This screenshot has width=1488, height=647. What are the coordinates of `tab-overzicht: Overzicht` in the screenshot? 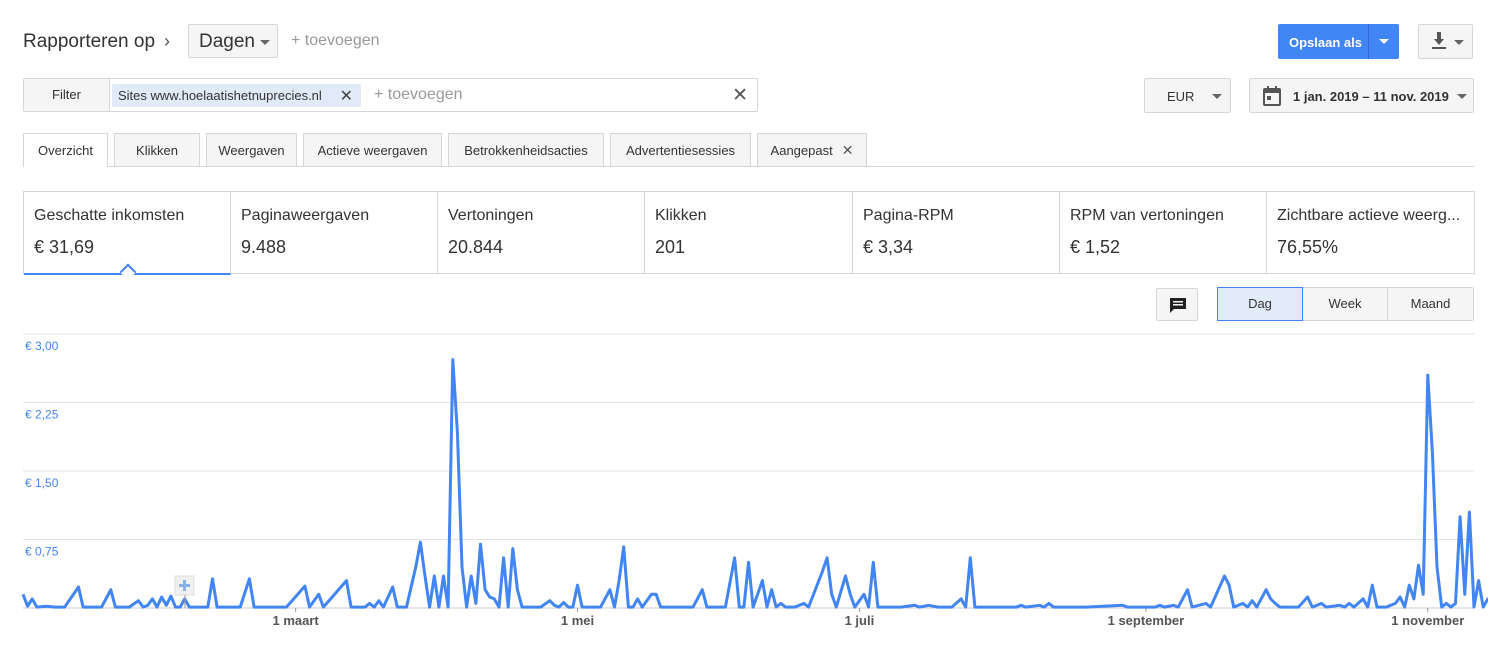 It's located at (65, 150).